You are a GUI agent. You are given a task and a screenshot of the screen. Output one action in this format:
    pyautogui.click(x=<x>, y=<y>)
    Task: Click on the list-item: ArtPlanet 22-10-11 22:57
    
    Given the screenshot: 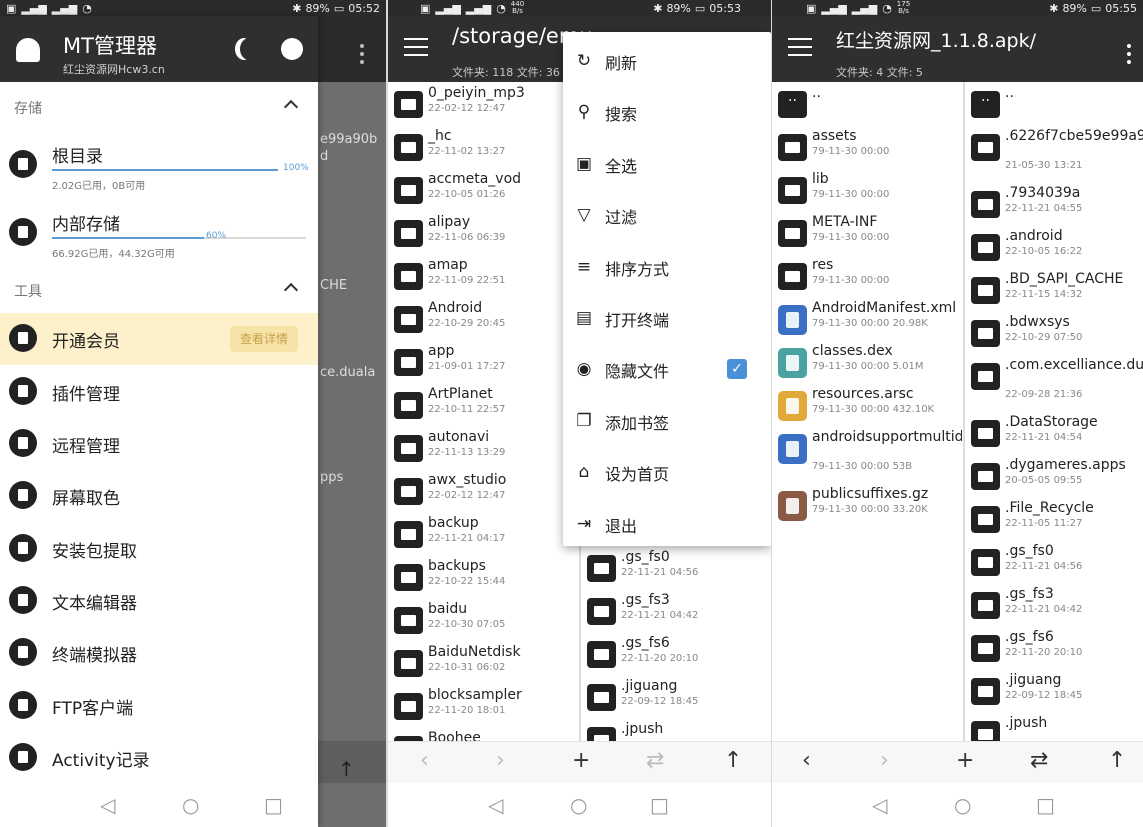 What is the action you would take?
    pyautogui.click(x=483, y=404)
    